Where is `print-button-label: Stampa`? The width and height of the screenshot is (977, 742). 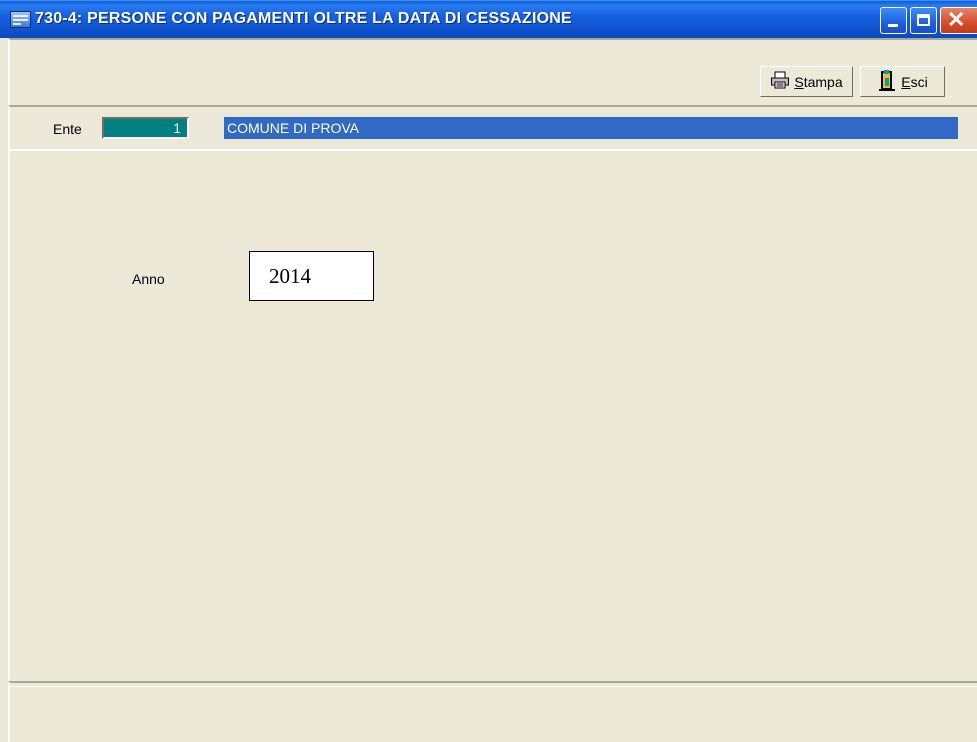
print-button-label: Stampa is located at coordinates (818, 81).